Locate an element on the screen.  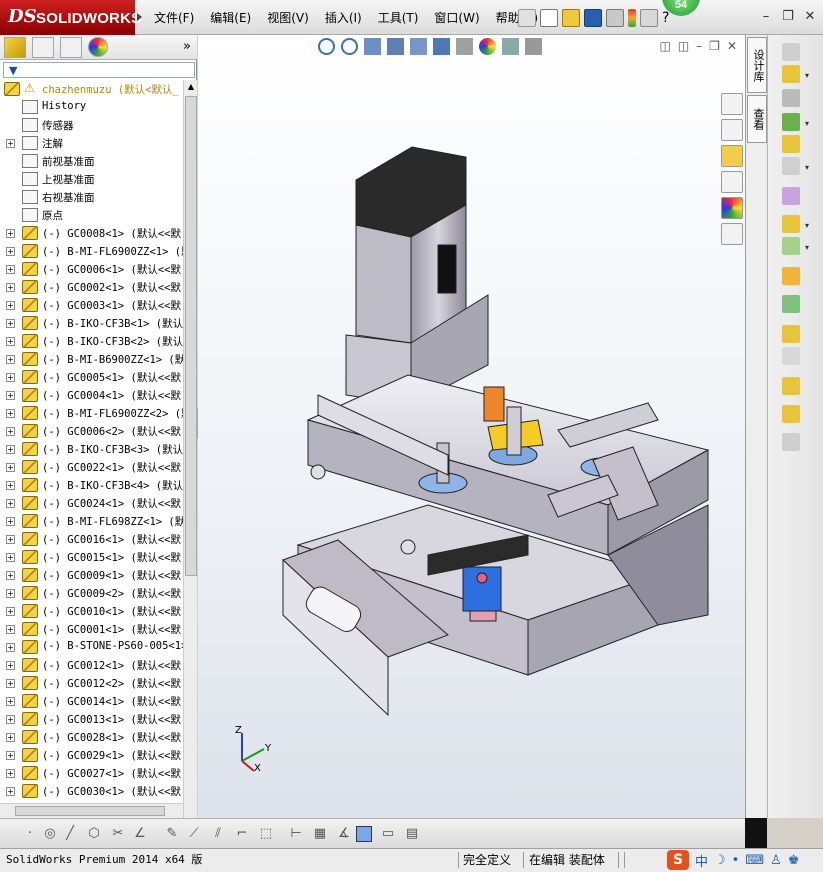
design-library-tab: 设计库 is located at coordinates (757, 65).